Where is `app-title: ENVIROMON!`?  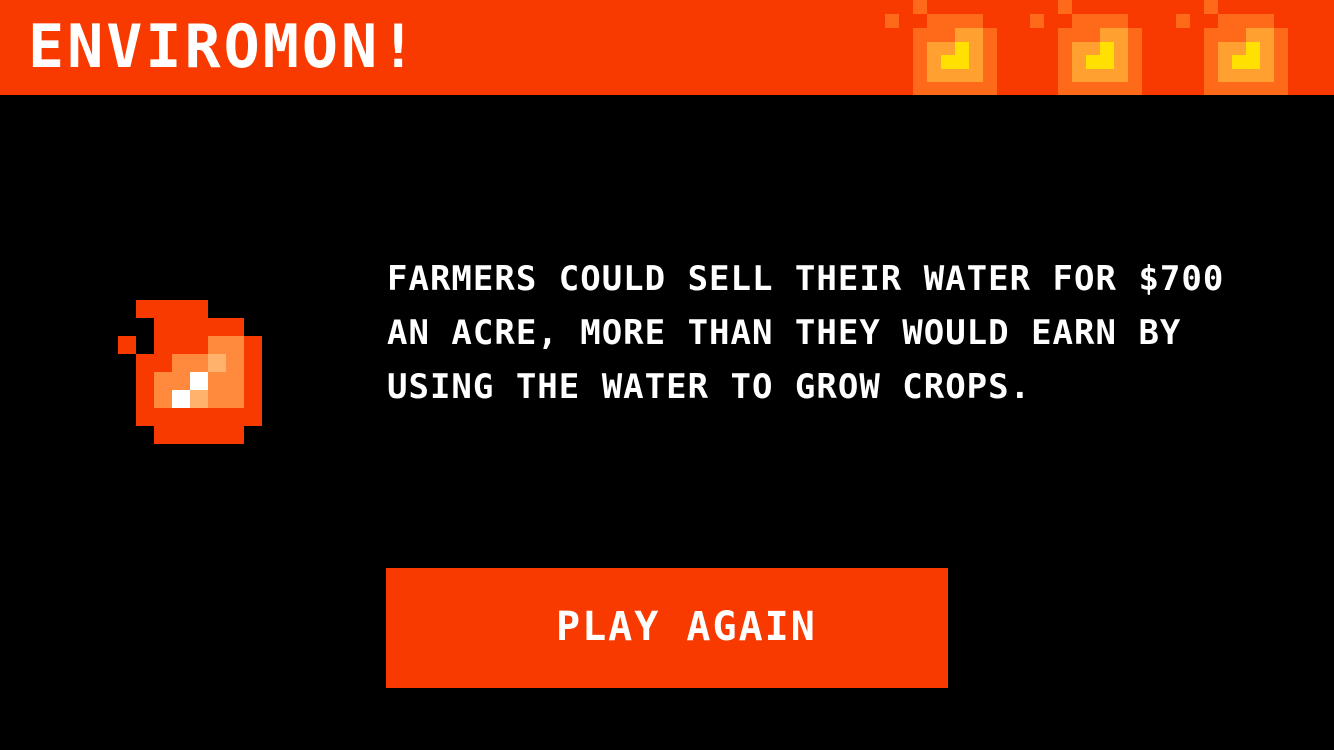
app-title: ENVIROMON! is located at coordinates (224, 47).